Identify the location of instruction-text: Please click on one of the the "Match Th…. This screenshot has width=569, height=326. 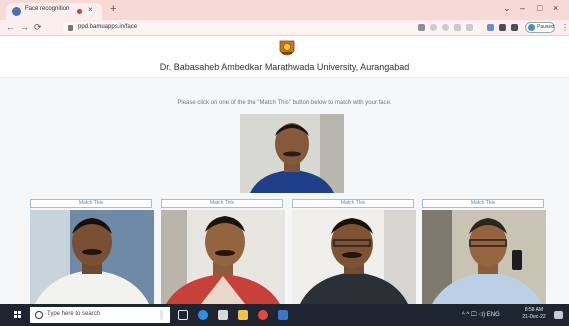
(284, 103).